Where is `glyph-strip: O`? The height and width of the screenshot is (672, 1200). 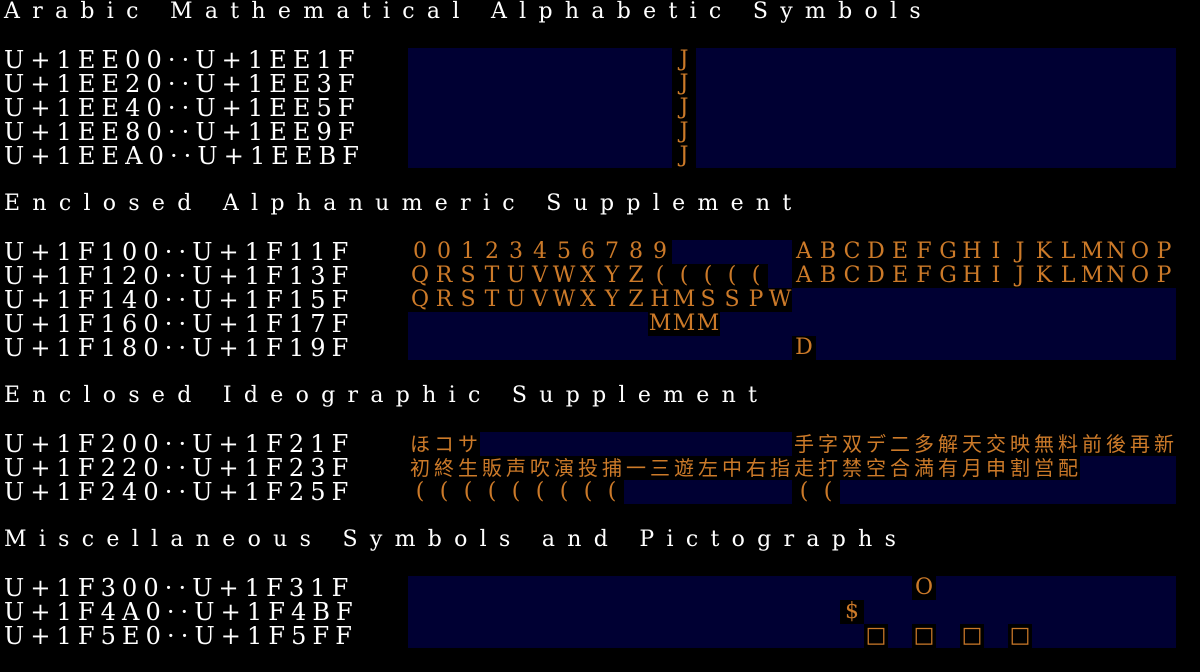
glyph-strip: O is located at coordinates (792, 588).